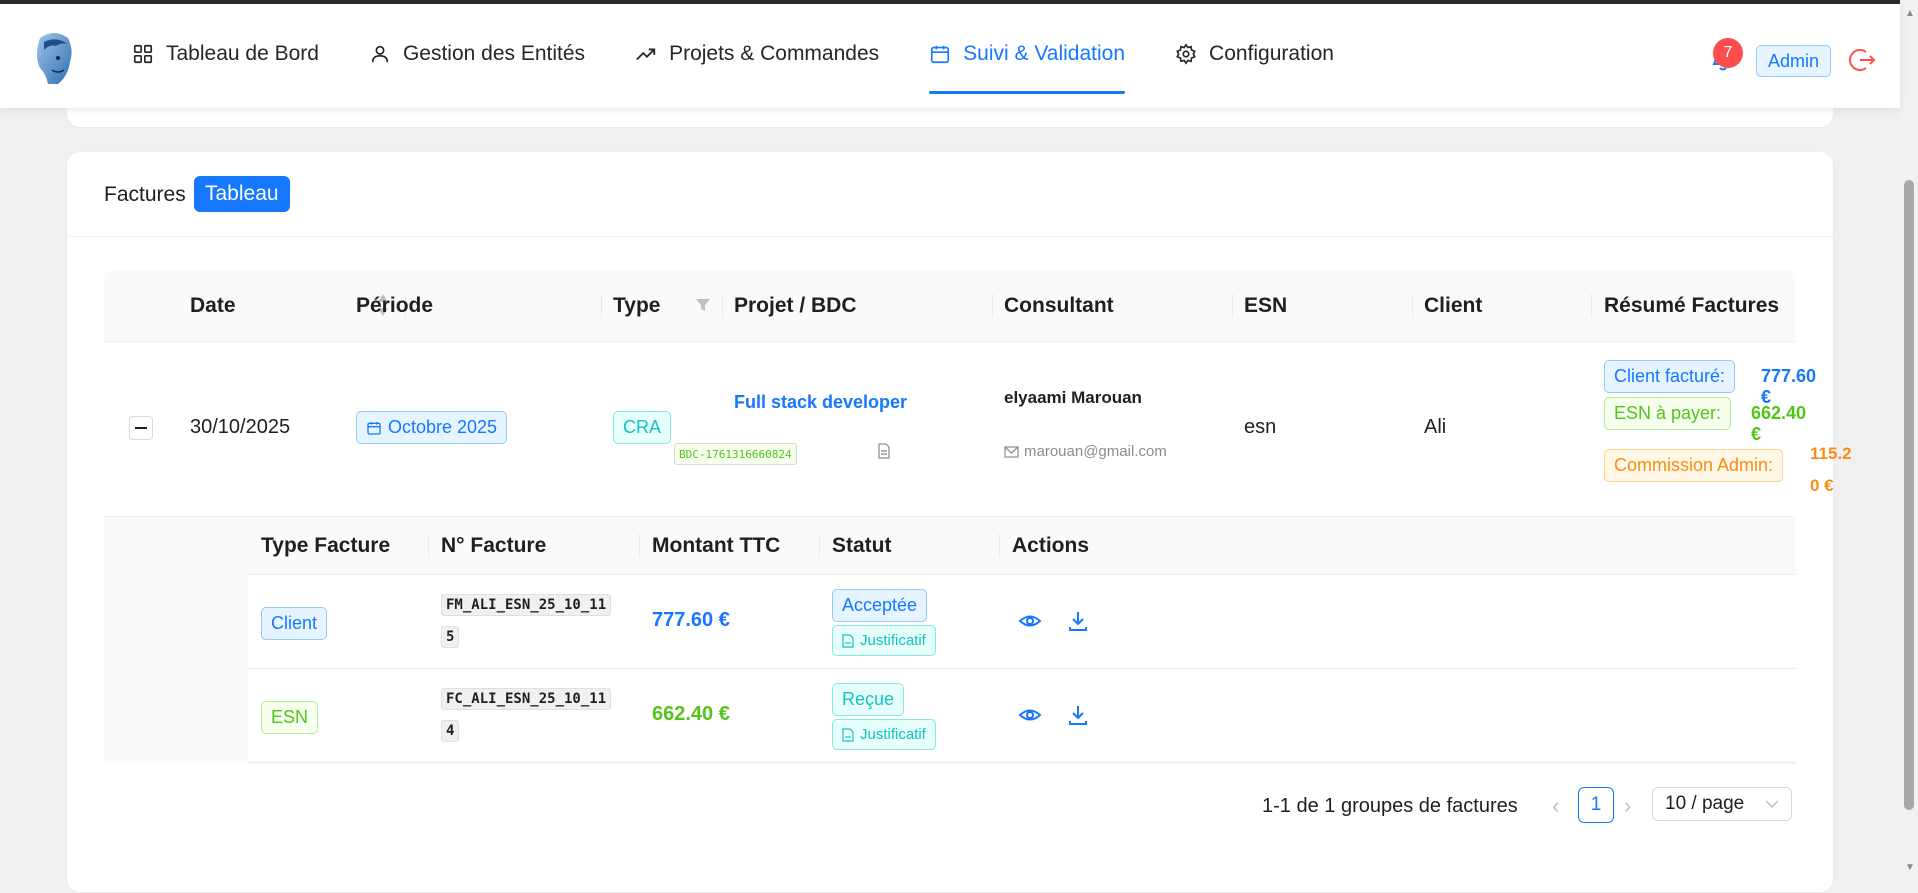 The width and height of the screenshot is (1918, 893). I want to click on nav-item-projects: Projets & Commandes, so click(757, 54).